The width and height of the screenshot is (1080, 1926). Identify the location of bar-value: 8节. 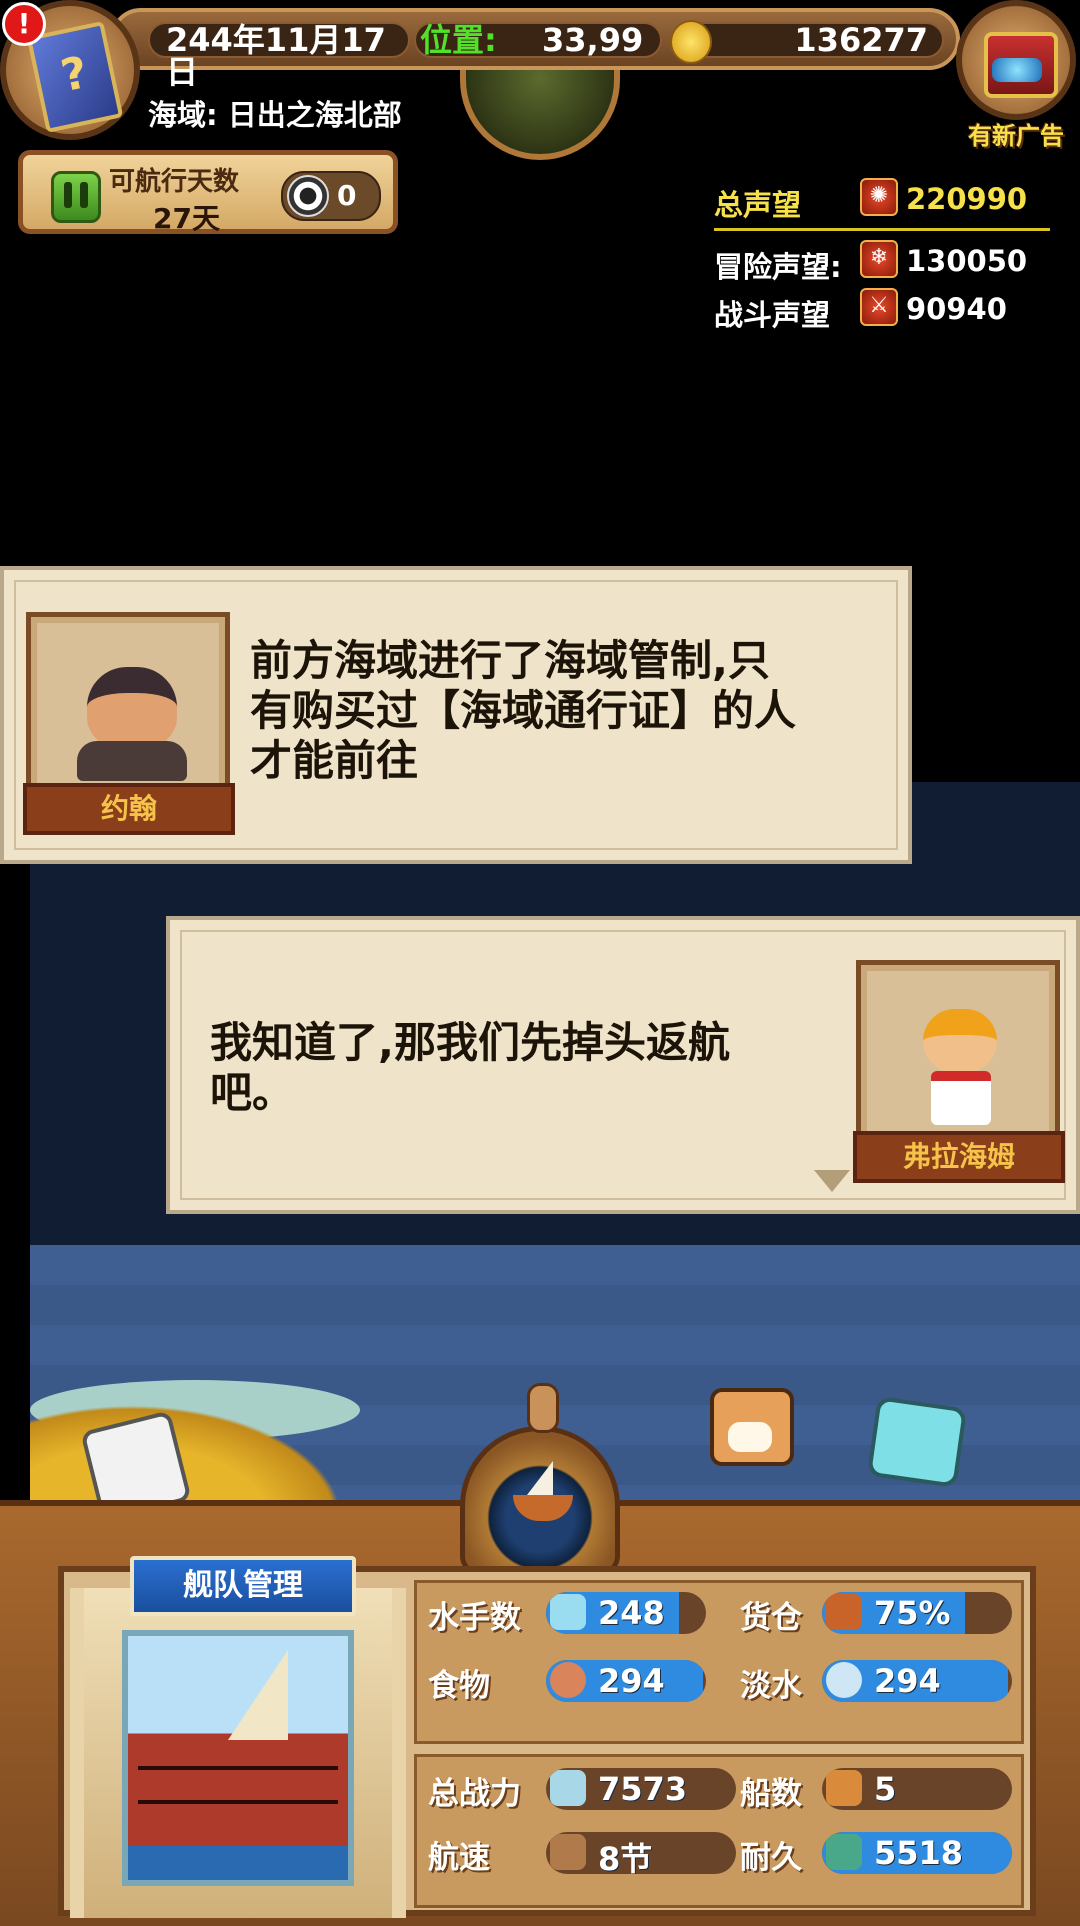
(625, 1857).